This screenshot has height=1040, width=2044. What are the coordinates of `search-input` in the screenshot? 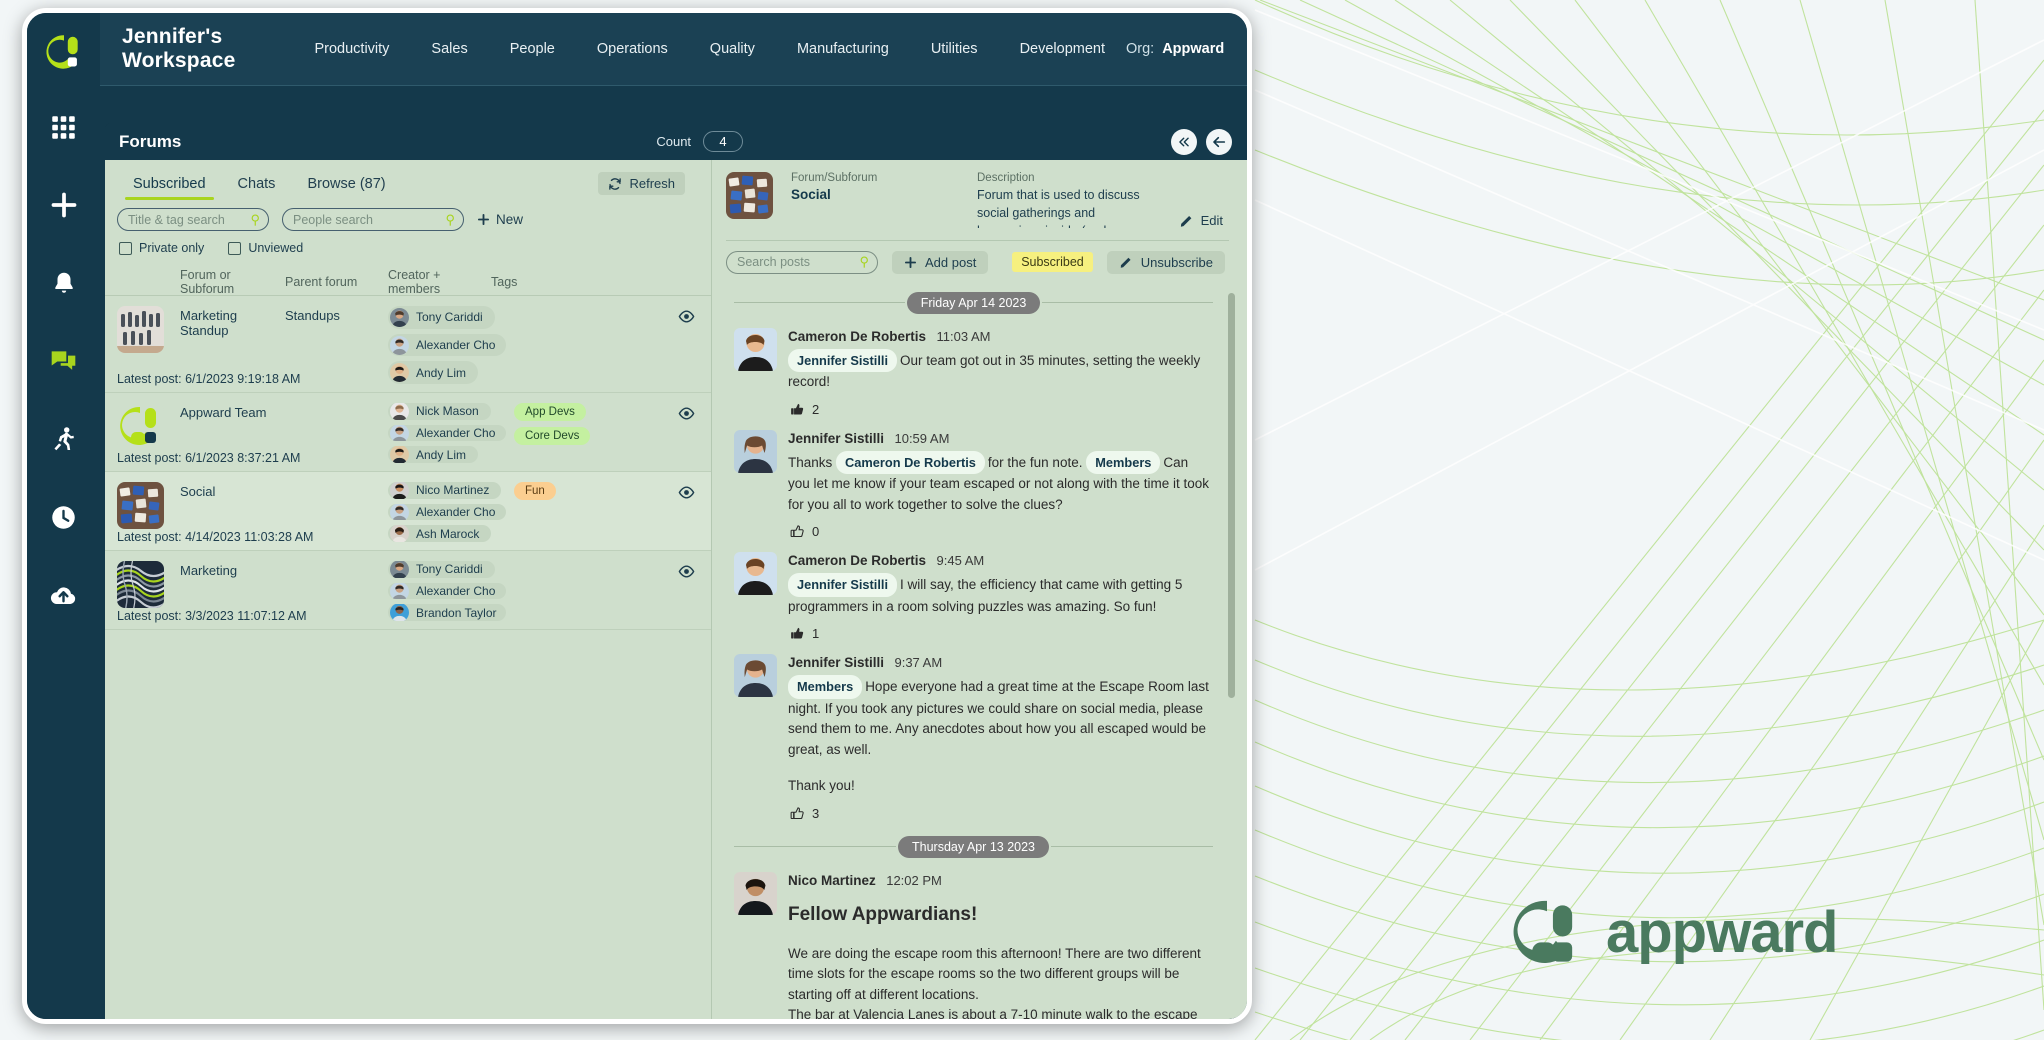 It's located at (187, 219).